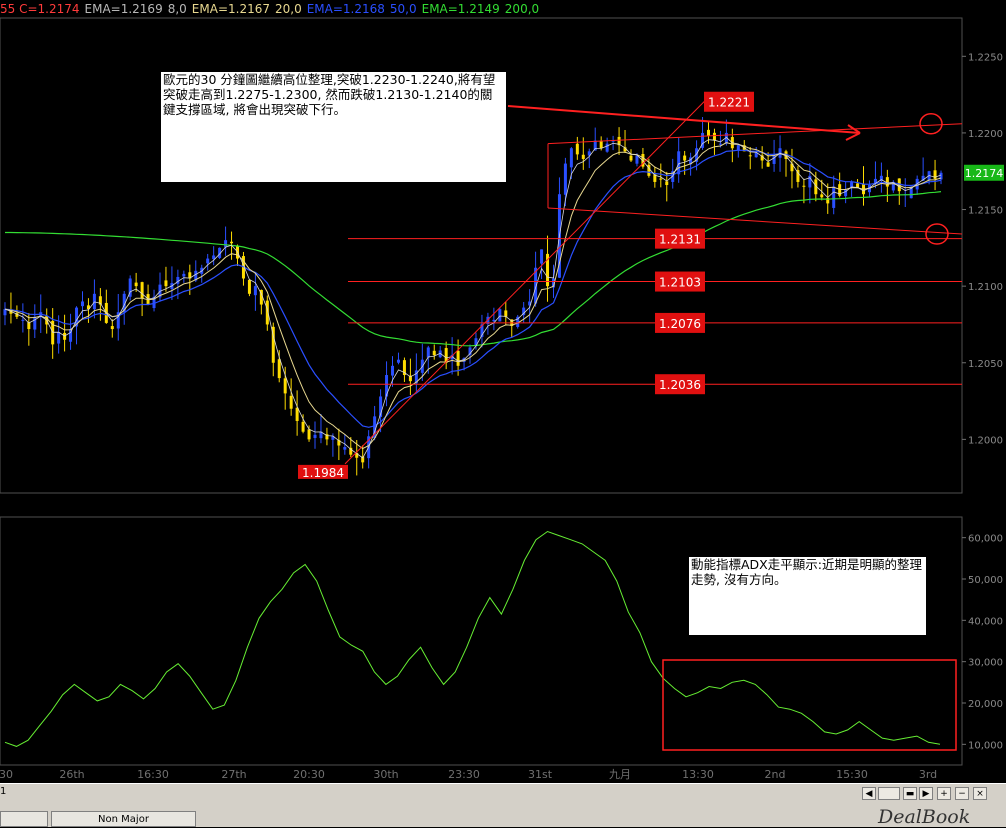 Image resolution: width=1006 pixels, height=828 pixels. What do you see at coordinates (910, 793) in the screenshot?
I see `minimize-icon: ▬` at bounding box center [910, 793].